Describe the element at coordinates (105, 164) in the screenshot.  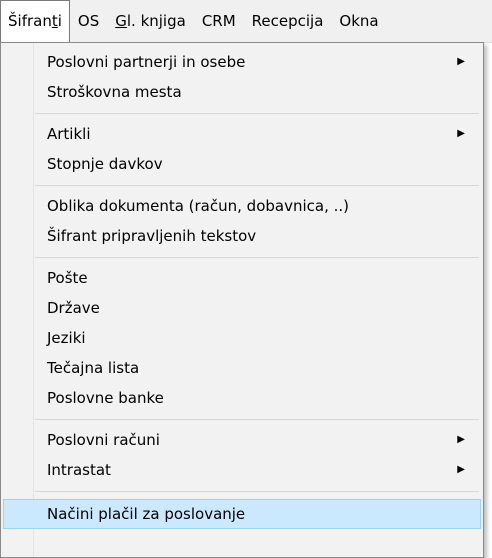
I see `menu-item-label: Stopnje davkov` at that location.